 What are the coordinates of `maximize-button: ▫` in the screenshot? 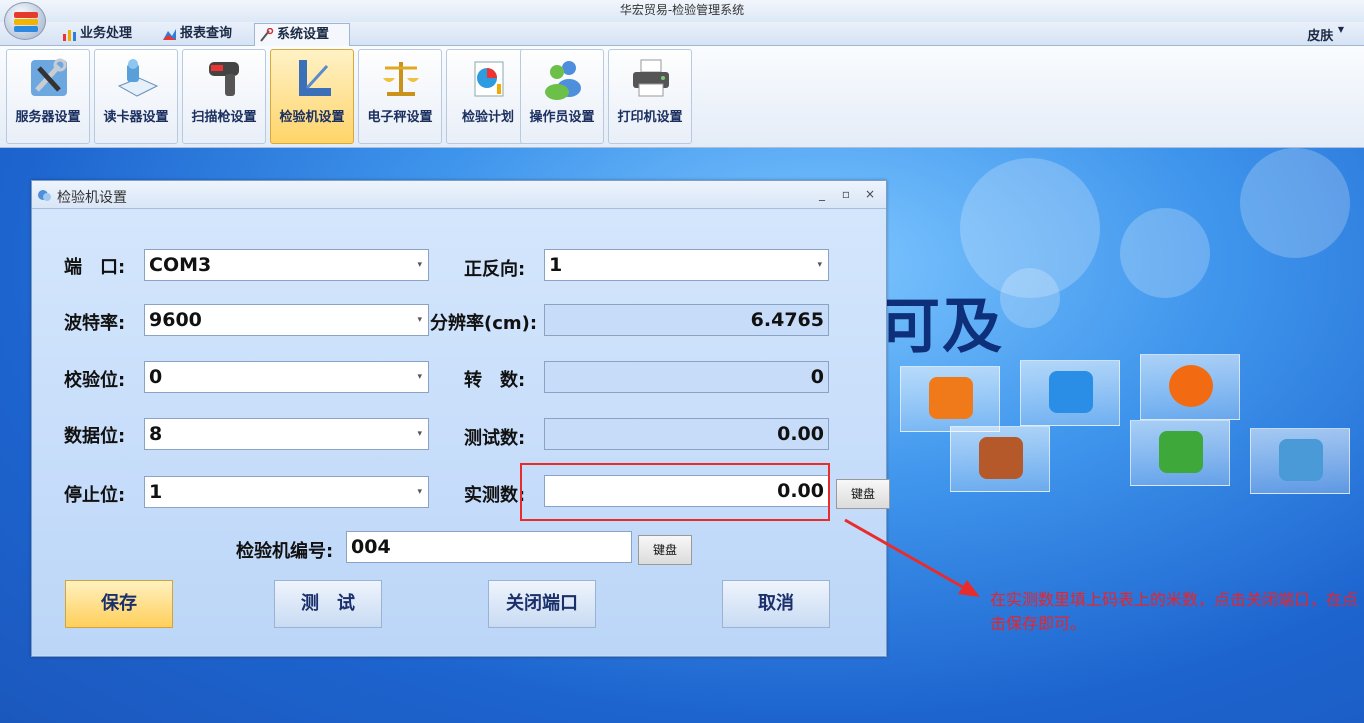 It's located at (846, 195).